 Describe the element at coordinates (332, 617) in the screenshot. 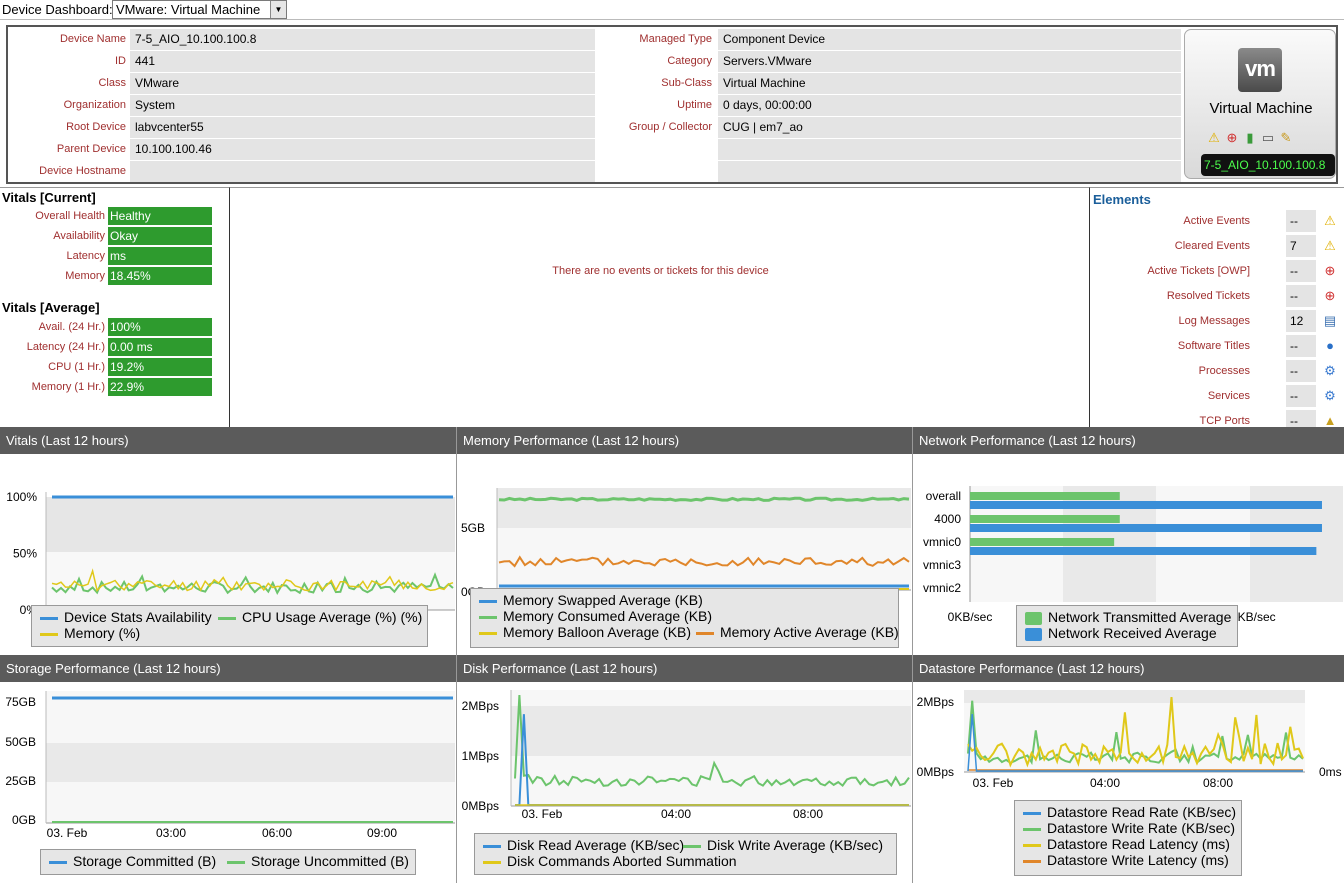

I see `legend-label: CPU Usage Average (%) (%)` at that location.